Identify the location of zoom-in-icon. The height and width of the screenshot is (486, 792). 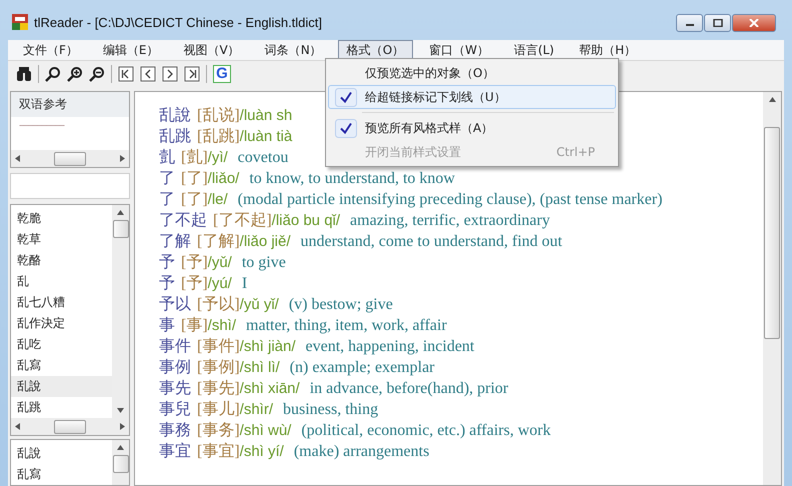
(75, 74).